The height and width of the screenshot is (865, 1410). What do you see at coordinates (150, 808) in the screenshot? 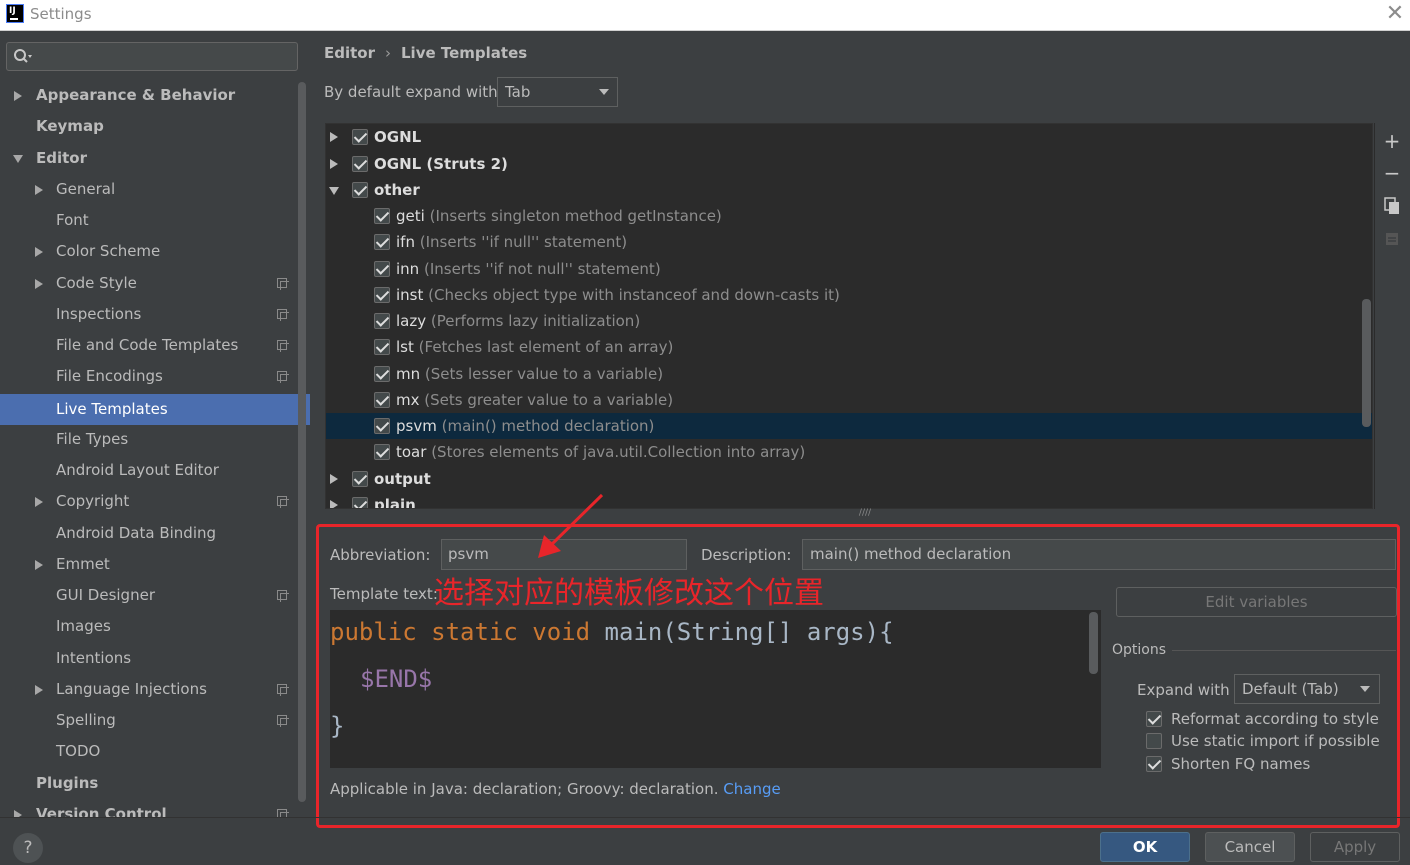
I see `sidebar-item-version-control: Version Control` at bounding box center [150, 808].